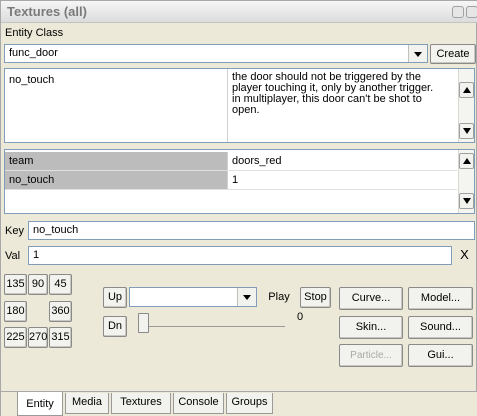  Describe the element at coordinates (198, 403) in the screenshot. I see `tab-console: Console` at that location.